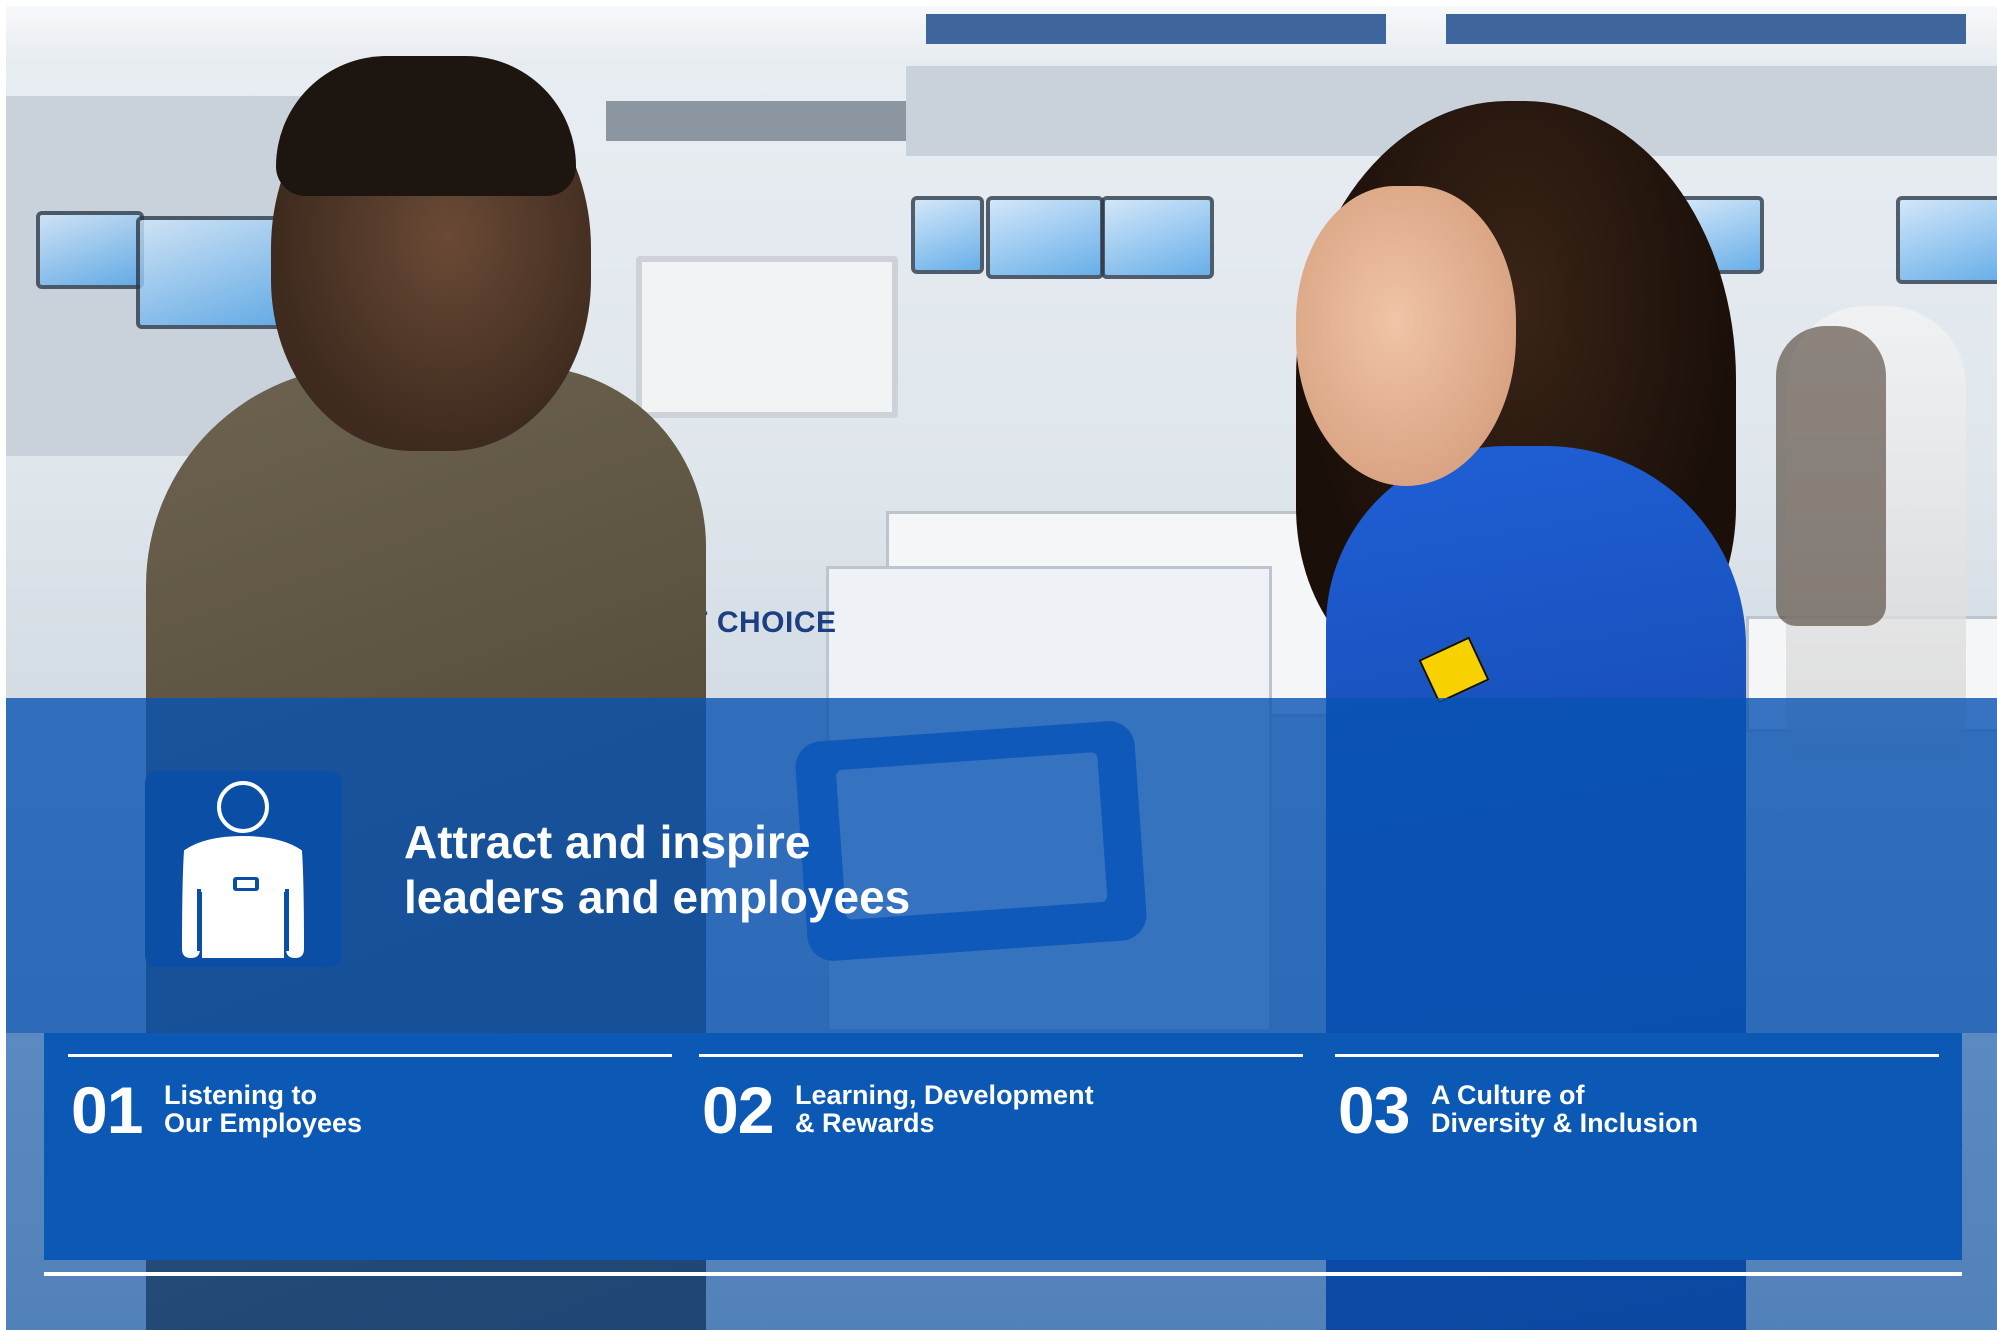 The width and height of the screenshot is (1997, 1330). Describe the element at coordinates (240, 1095) in the screenshot. I see `section-title-line-1: Listening to` at that location.